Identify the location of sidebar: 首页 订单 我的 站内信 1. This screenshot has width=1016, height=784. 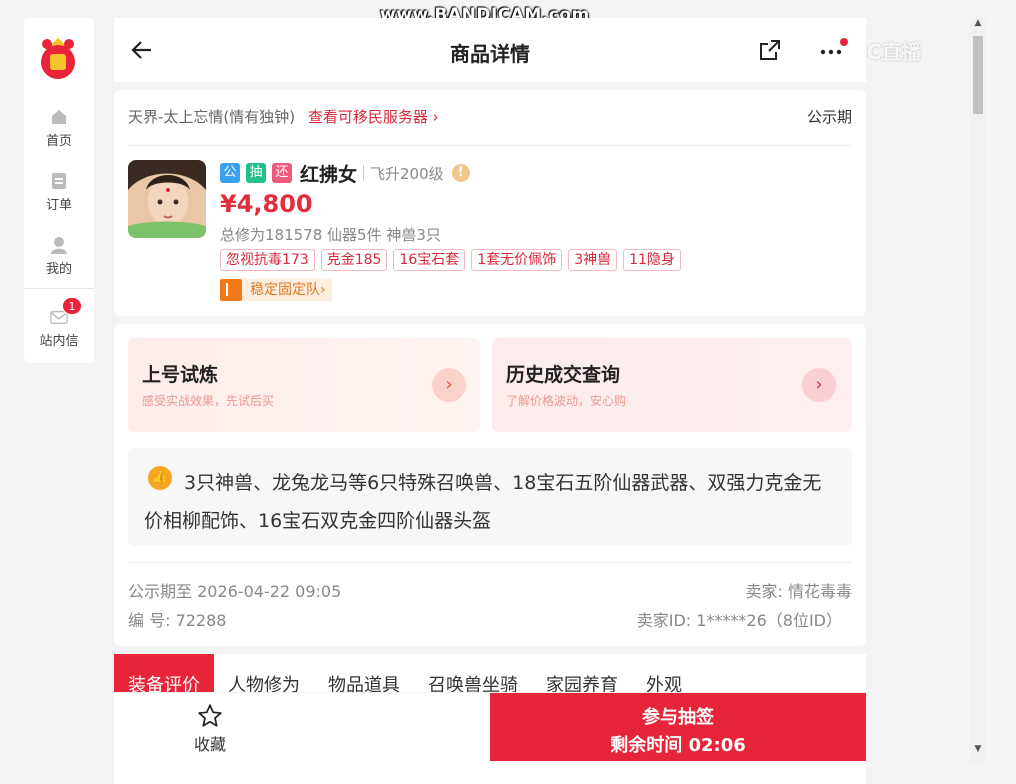
(59, 190).